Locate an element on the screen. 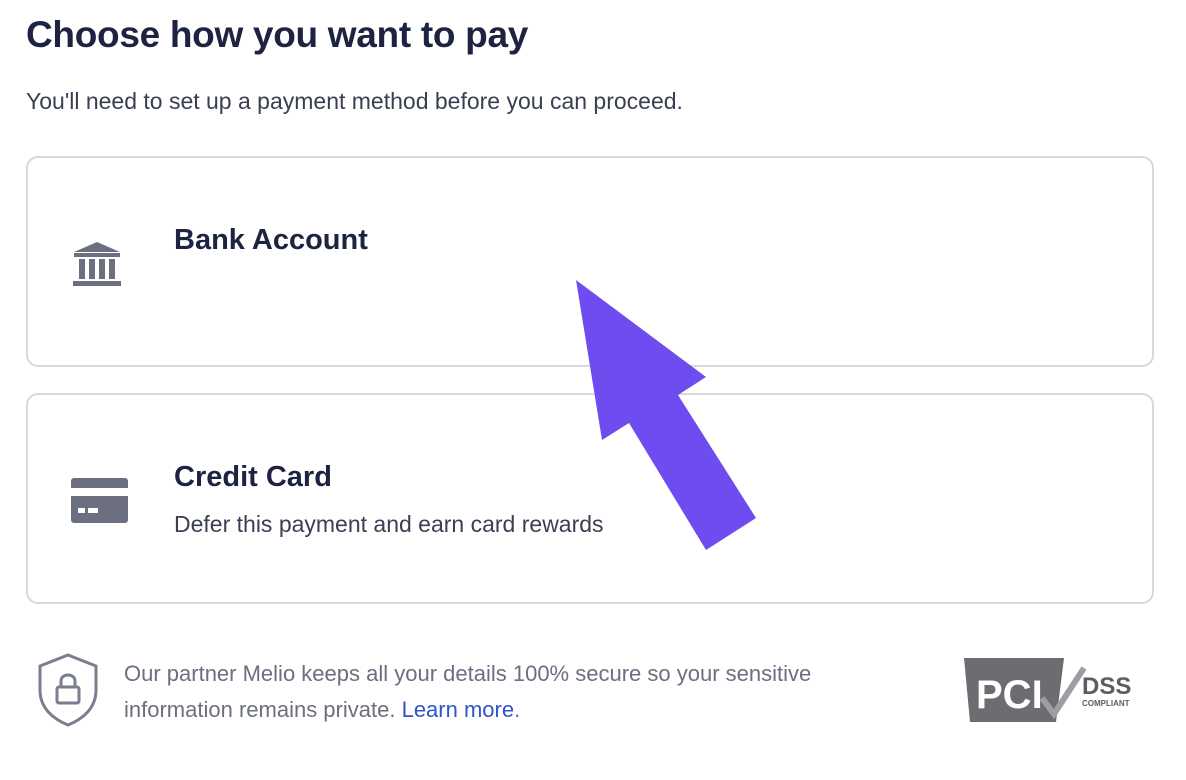  pci-dss-badge: PCI DSS COMPLIANT is located at coordinates (1055, 692).